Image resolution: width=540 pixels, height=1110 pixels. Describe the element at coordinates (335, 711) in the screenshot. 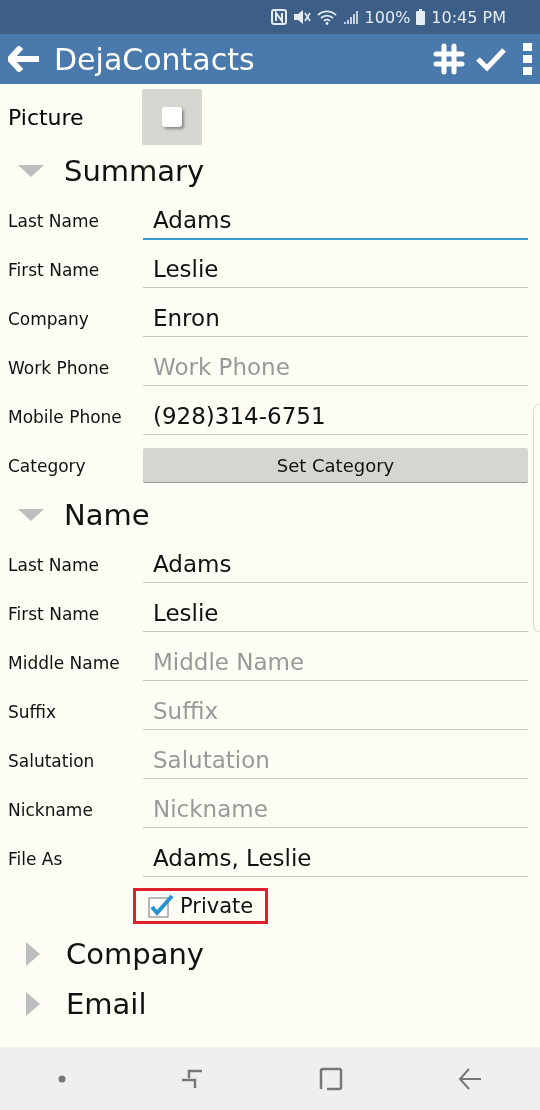

I see `text-field: Suffix` at that location.